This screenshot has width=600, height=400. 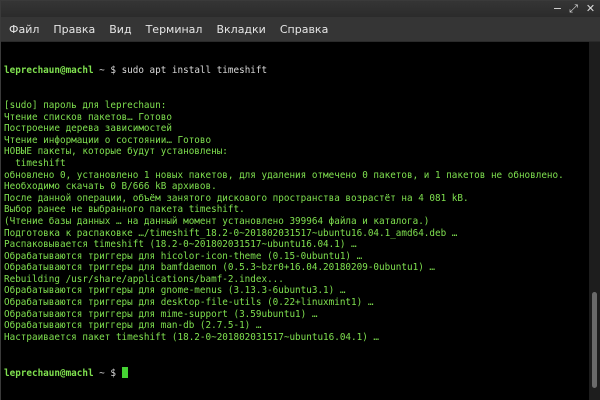 I want to click on active-prompt-line: leprechaun@machl ~ $, so click(x=284, y=372).